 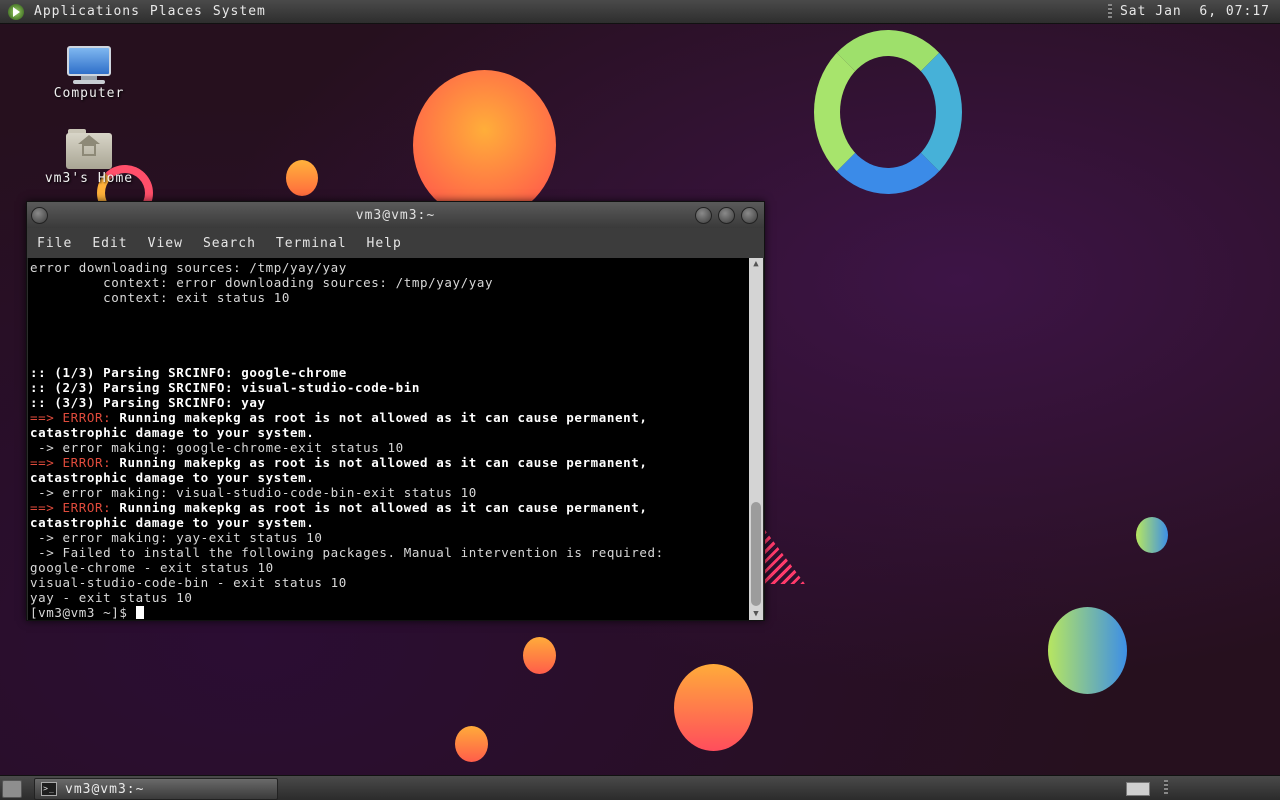 I want to click on terminal-line: error downloading sources: /tmp/yay/yay, so click(x=188, y=267).